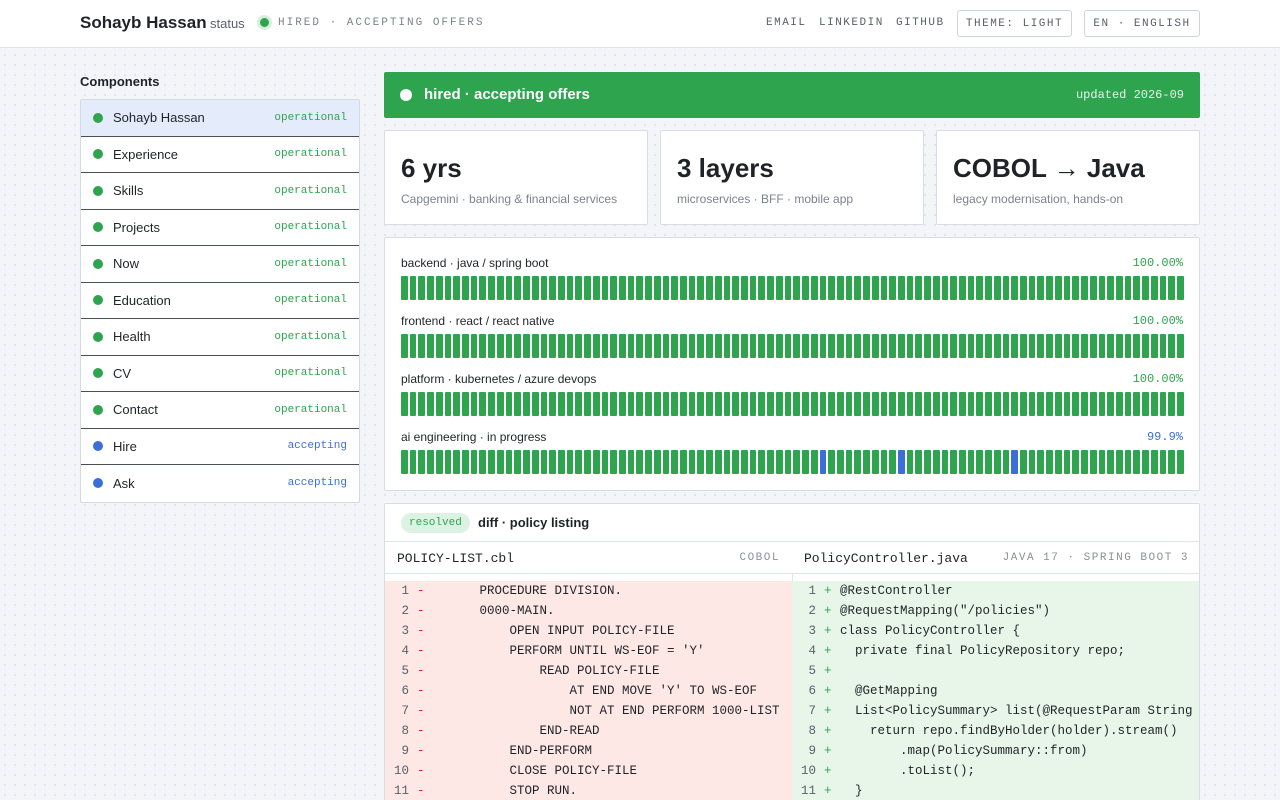 Image resolution: width=1280 pixels, height=800 pixels. I want to click on nav-github-link: GITHUB, so click(920, 23).